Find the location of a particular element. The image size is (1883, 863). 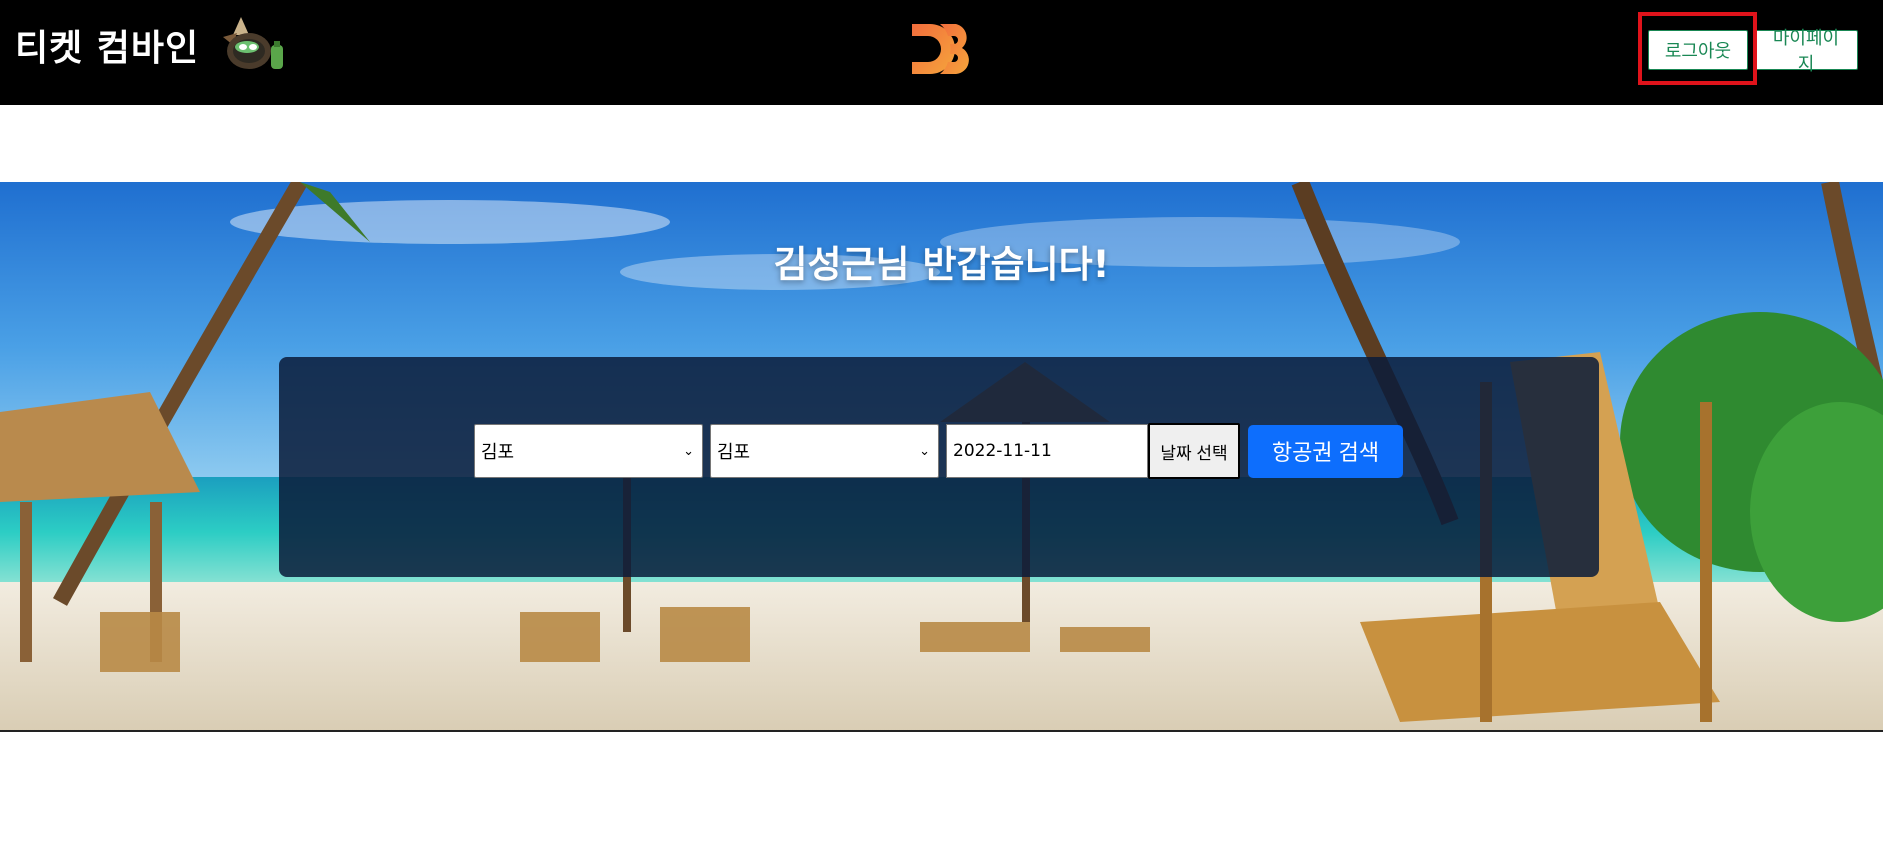

date-select-button: 날짜 선택 is located at coordinates (1194, 451).